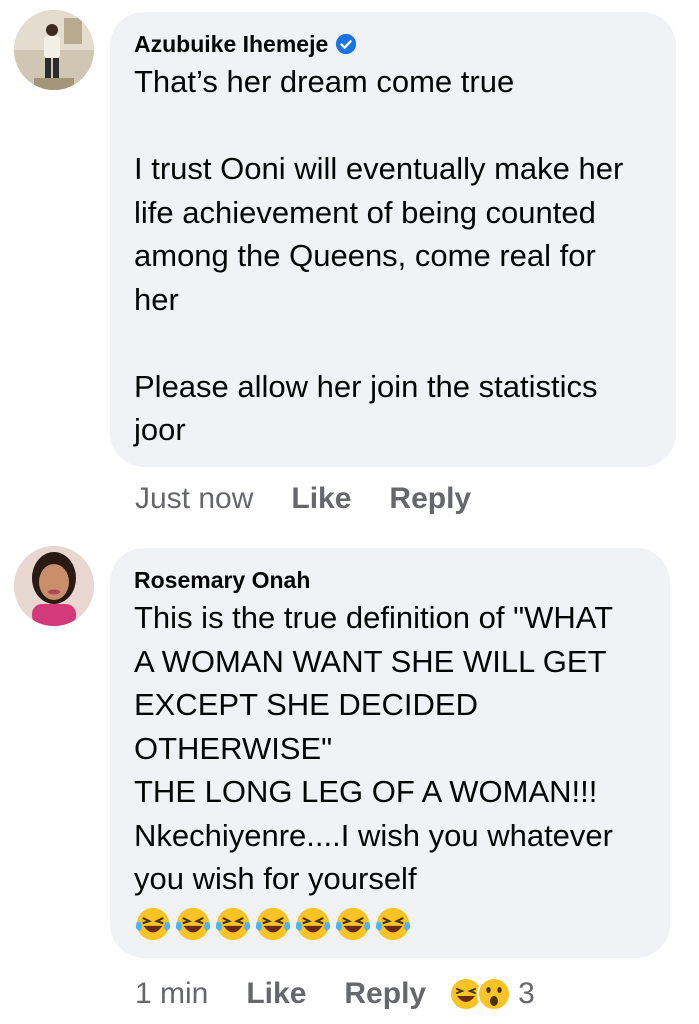 This screenshot has height=1024, width=699. Describe the element at coordinates (373, 835) in the screenshot. I see `comment-line: Nkechiyenre....I wish you whatever` at that location.